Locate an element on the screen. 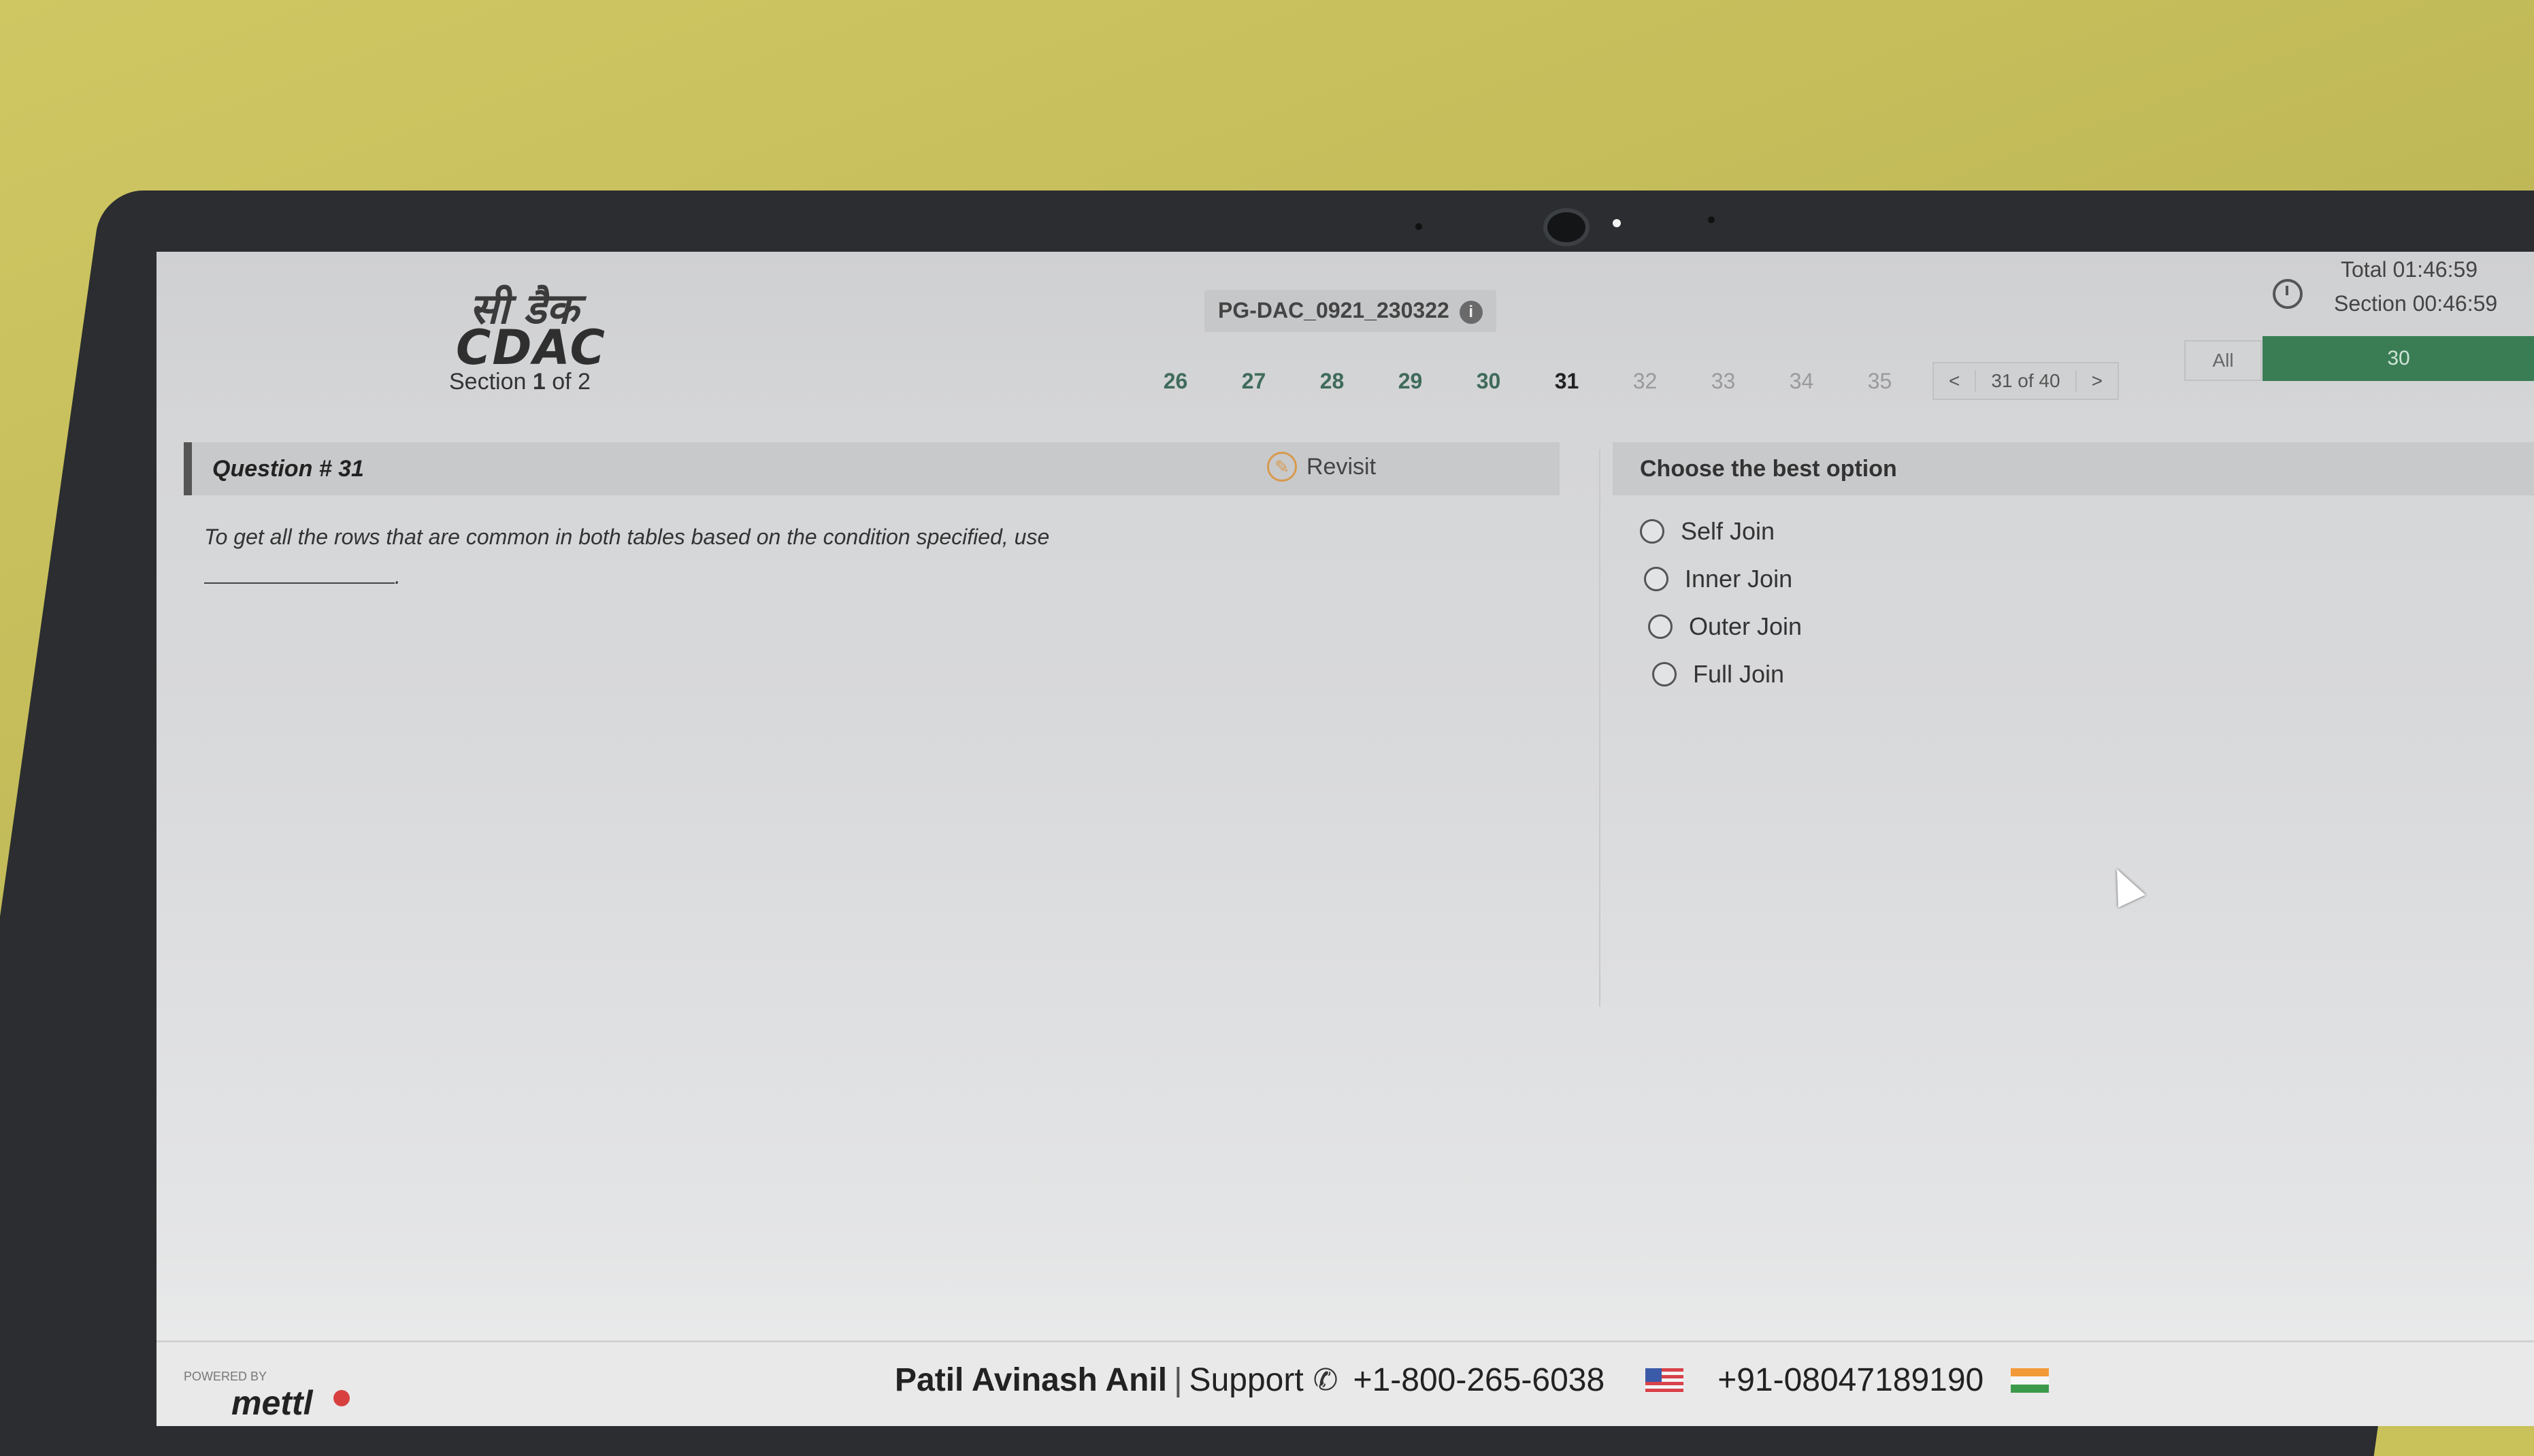 The width and height of the screenshot is (2534, 1456). exam-code-badge: PG-DAC_0921_230322 i is located at coordinates (1350, 311).